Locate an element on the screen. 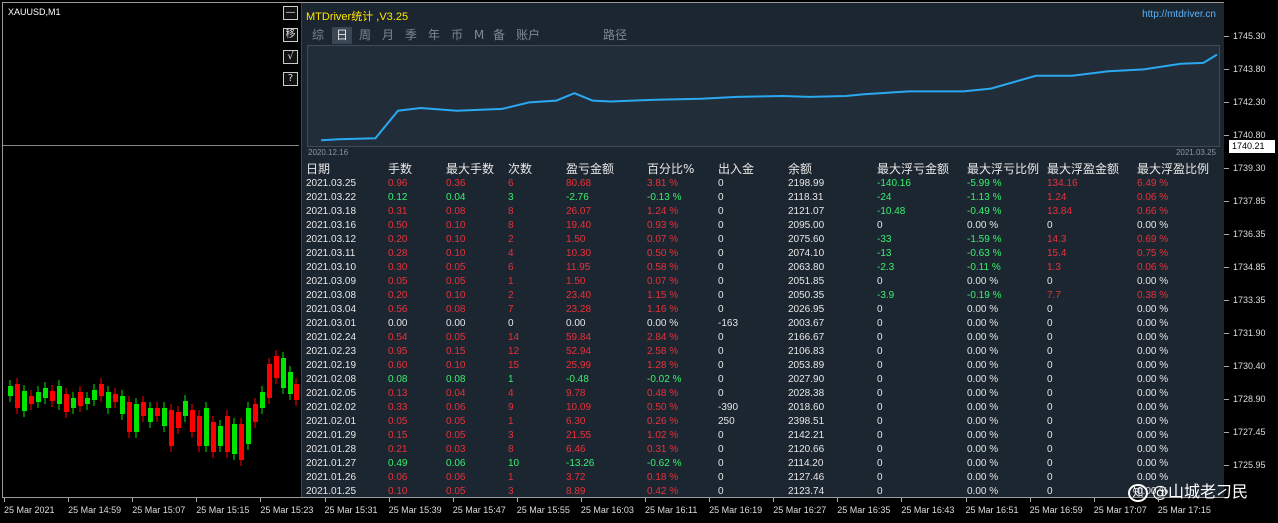 The height and width of the screenshot is (523, 1278). tab-9: 账户 is located at coordinates (528, 35).